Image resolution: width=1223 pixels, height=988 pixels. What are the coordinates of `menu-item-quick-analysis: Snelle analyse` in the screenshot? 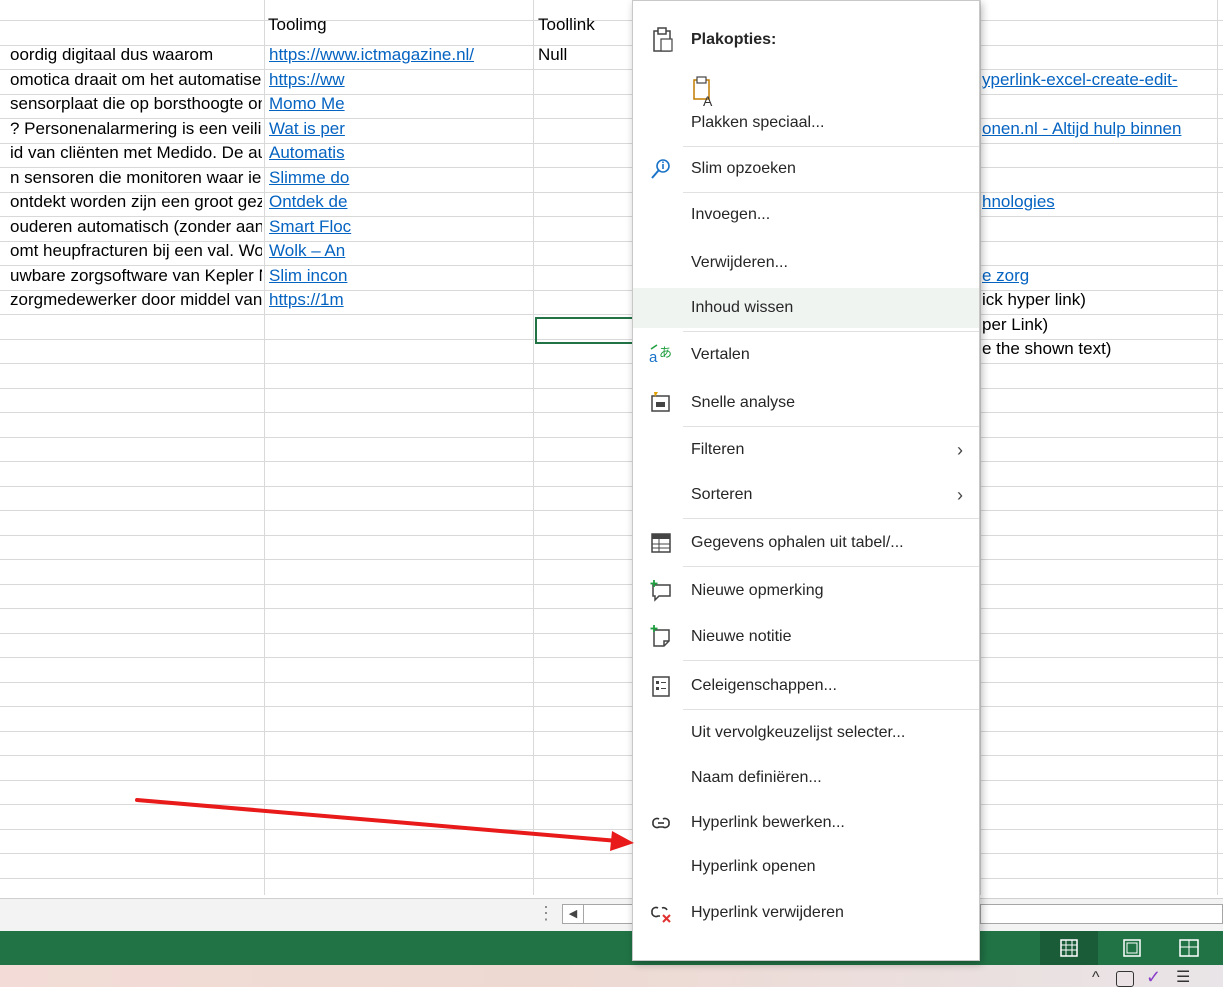 It's located at (806, 403).